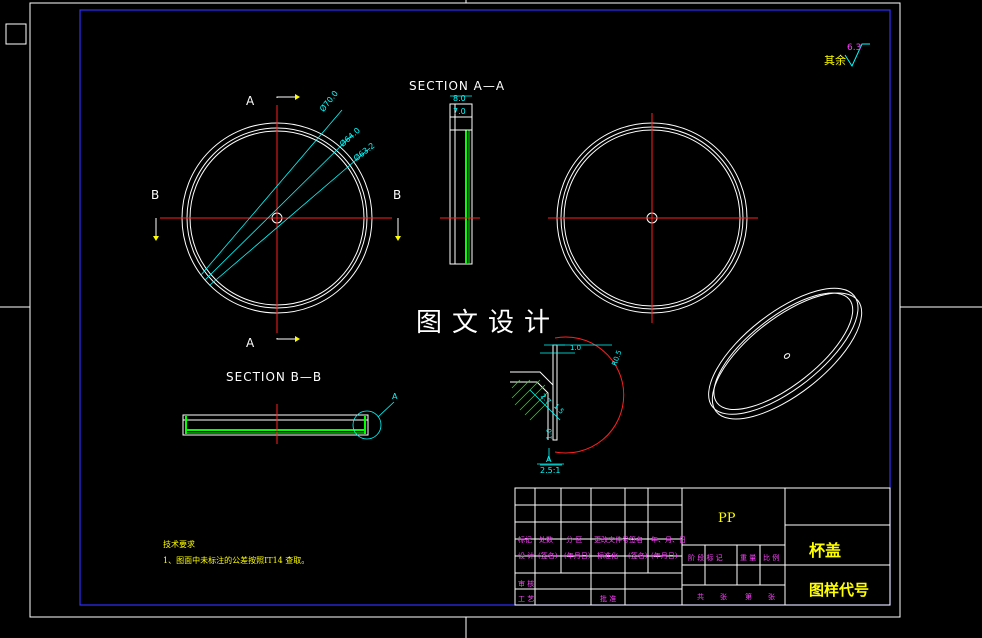  Describe the element at coordinates (526, 584) in the screenshot. I see `tb-review: 审 核` at that location.